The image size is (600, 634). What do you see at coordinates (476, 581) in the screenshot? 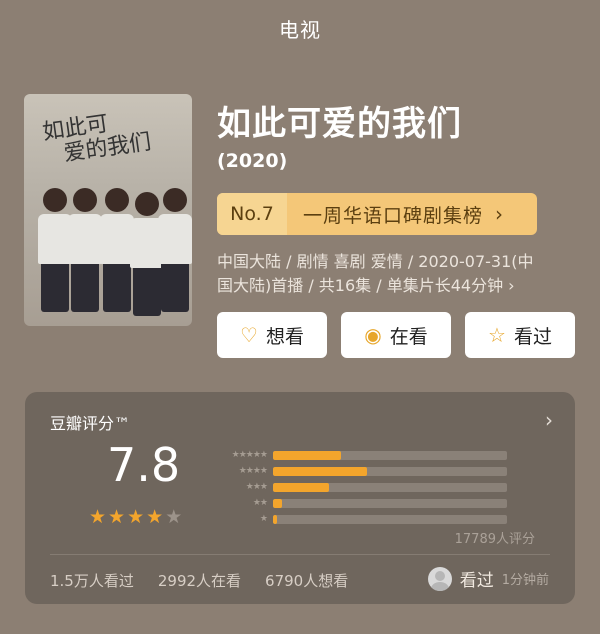
I see `my-status-label: 看过` at bounding box center [476, 581].